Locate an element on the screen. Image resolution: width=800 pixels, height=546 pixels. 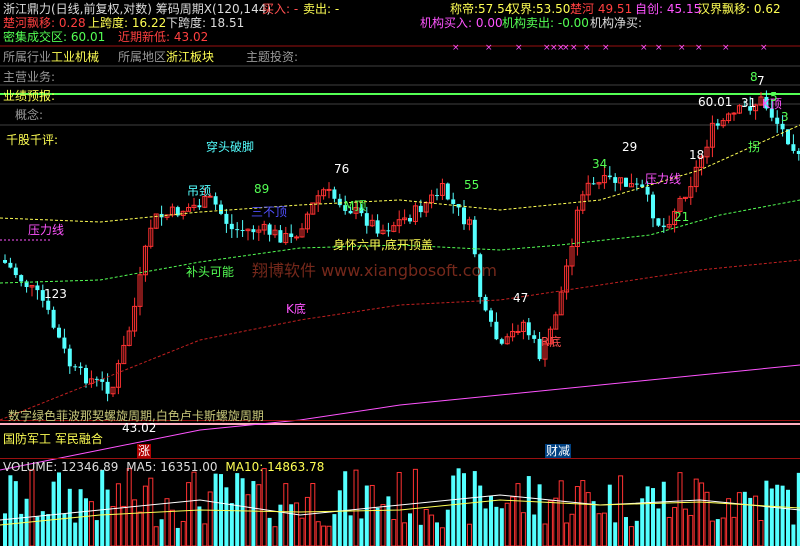
pattern-label: 穿头破脚 is located at coordinates (230, 147).